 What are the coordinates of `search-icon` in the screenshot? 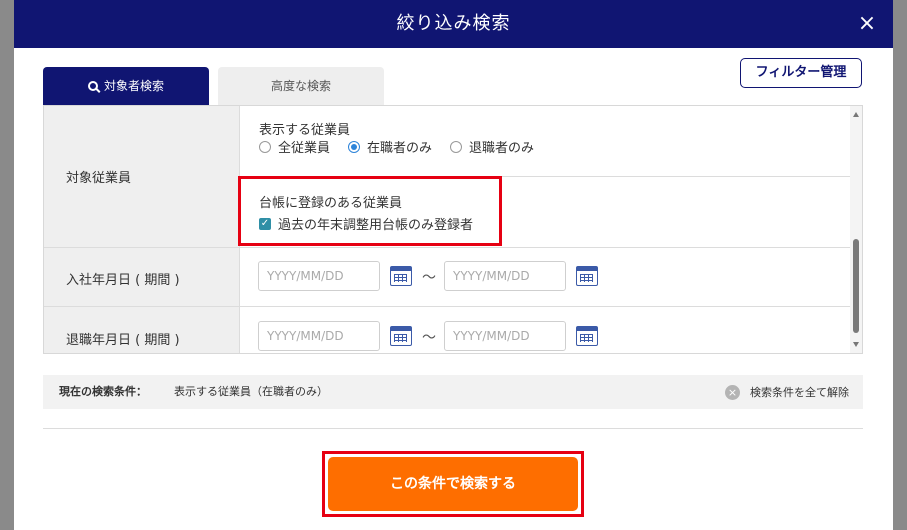 It's located at (92, 86).